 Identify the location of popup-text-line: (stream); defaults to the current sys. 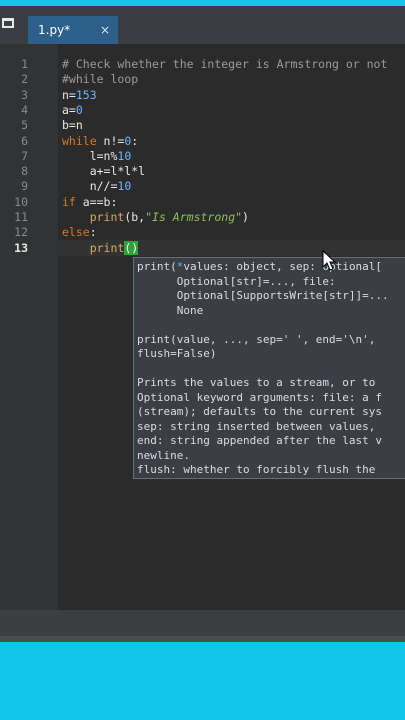
(259, 412).